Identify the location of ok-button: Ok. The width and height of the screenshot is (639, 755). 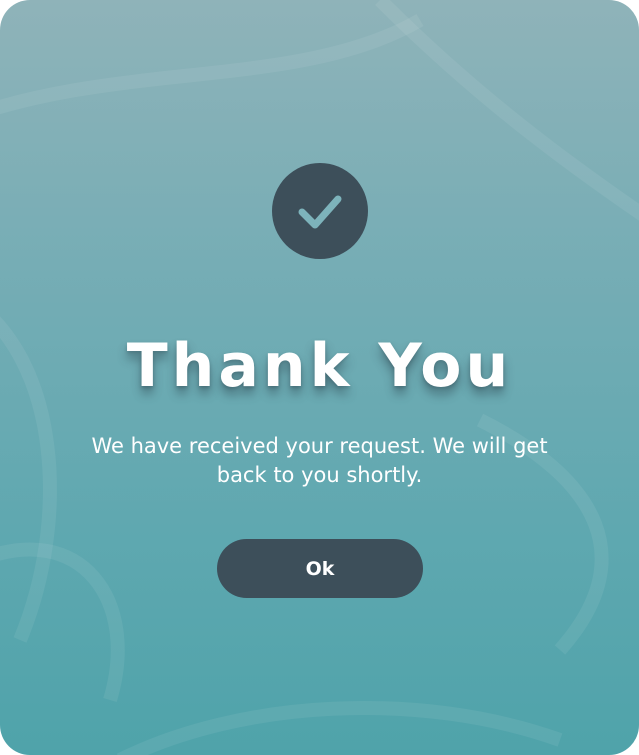
(320, 568).